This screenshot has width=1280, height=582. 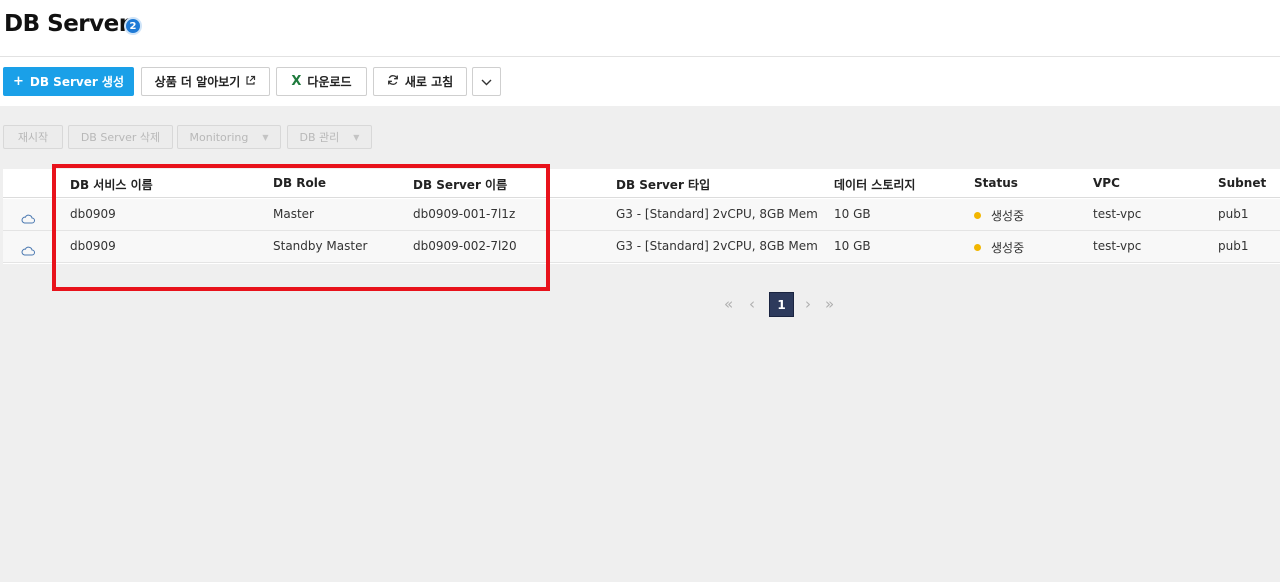 What do you see at coordinates (829, 304) in the screenshot?
I see `last-page-icon: »` at bounding box center [829, 304].